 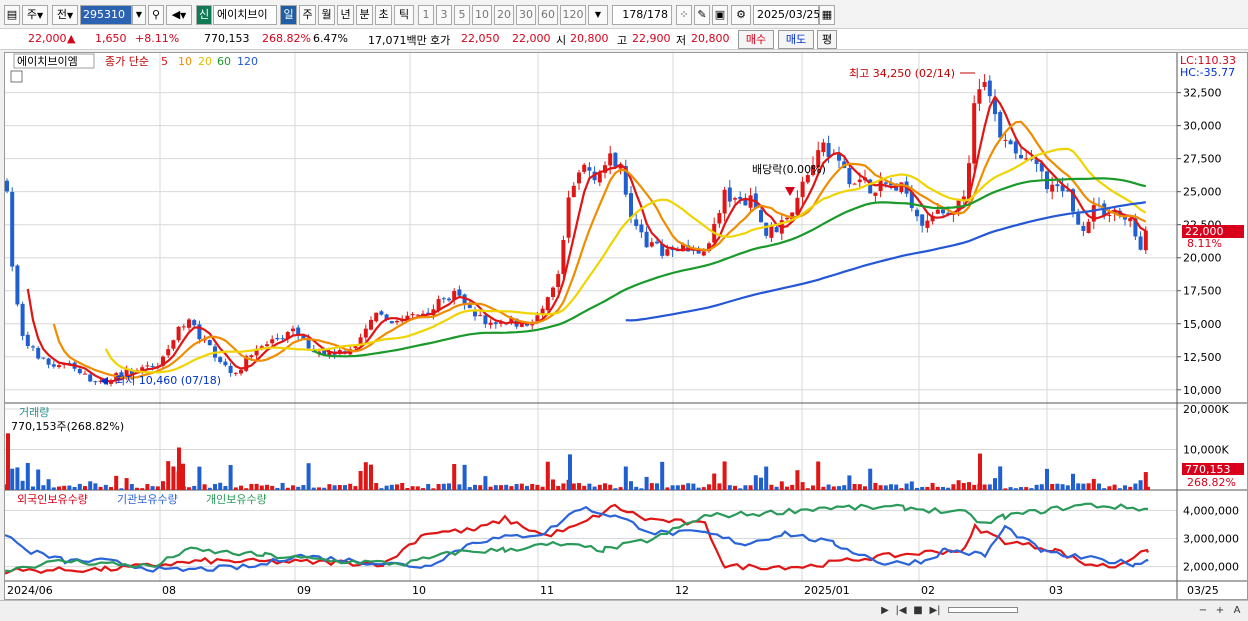 What do you see at coordinates (364, 15) in the screenshot?
I see `tab-minute: 분` at bounding box center [364, 15].